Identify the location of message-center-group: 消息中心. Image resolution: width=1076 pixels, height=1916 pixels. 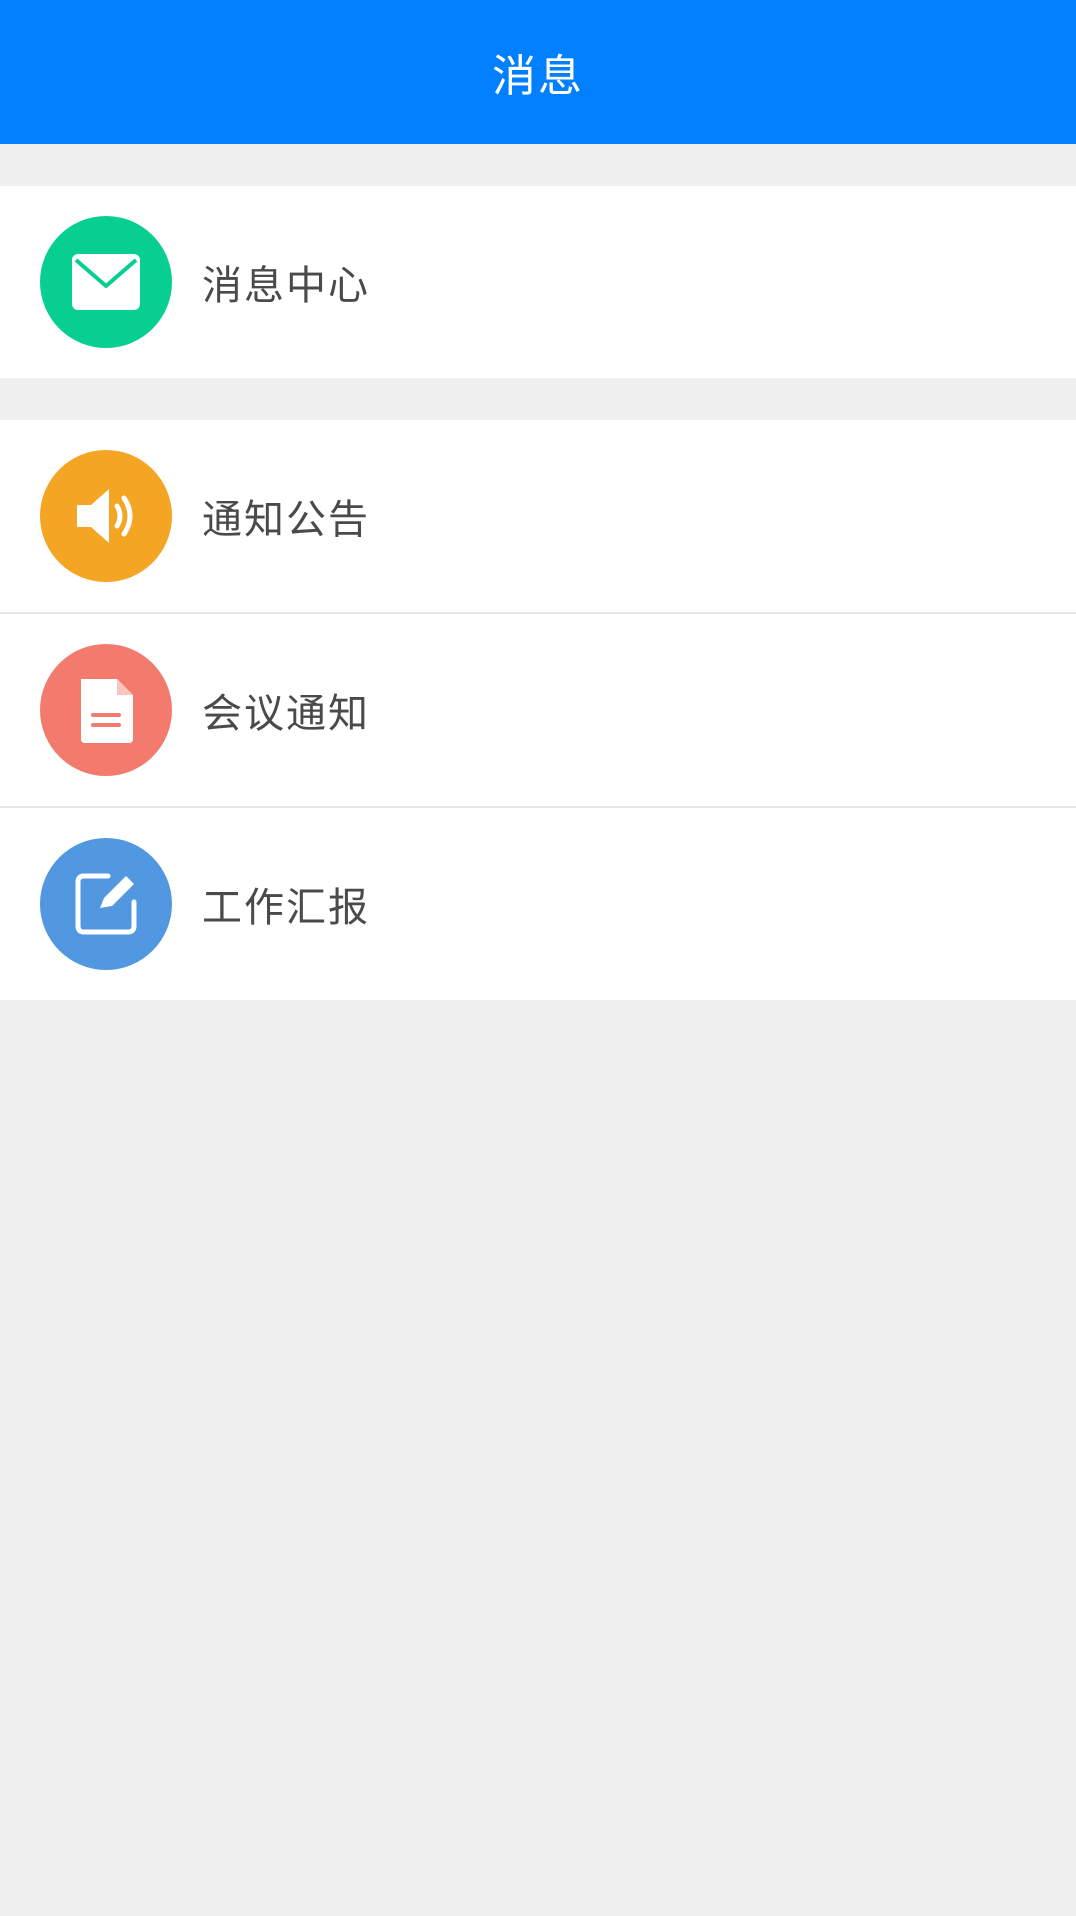
(538, 282).